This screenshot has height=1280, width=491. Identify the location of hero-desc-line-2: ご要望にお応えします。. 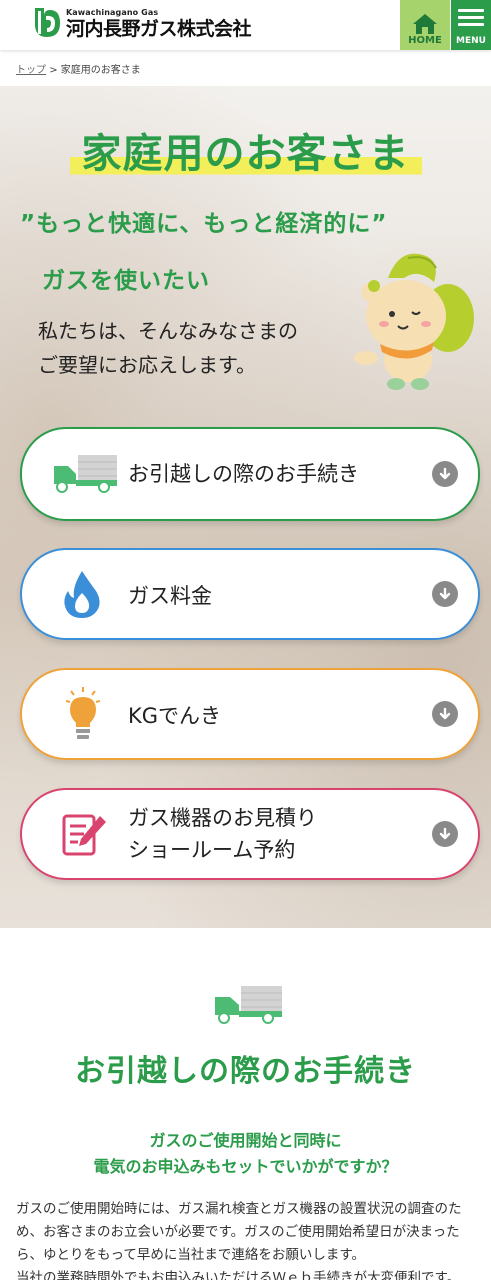
(147, 365).